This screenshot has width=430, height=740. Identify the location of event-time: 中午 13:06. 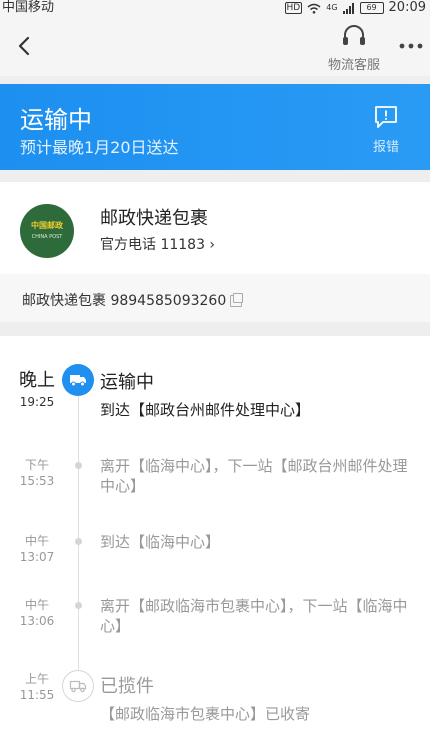
(37, 612).